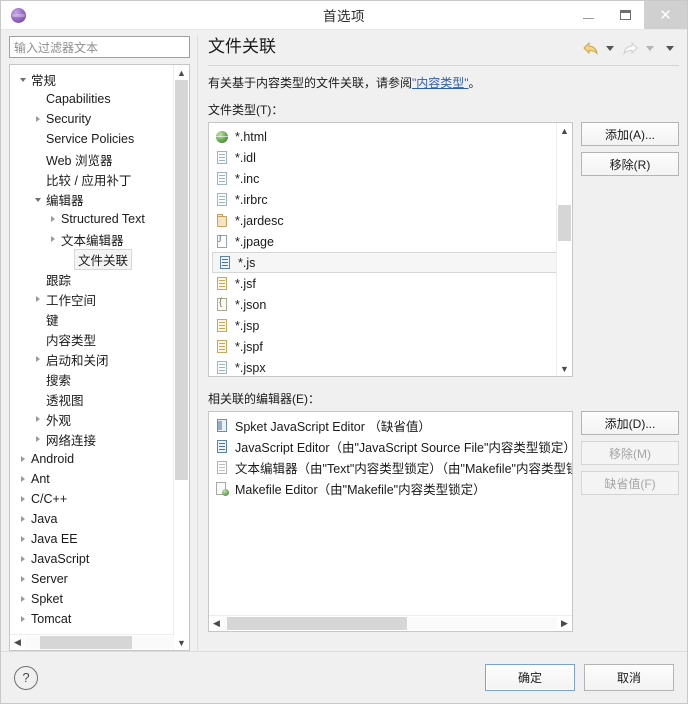 Image resolution: width=688 pixels, height=704 pixels. I want to click on editors-hscroll-thumb, so click(317, 623).